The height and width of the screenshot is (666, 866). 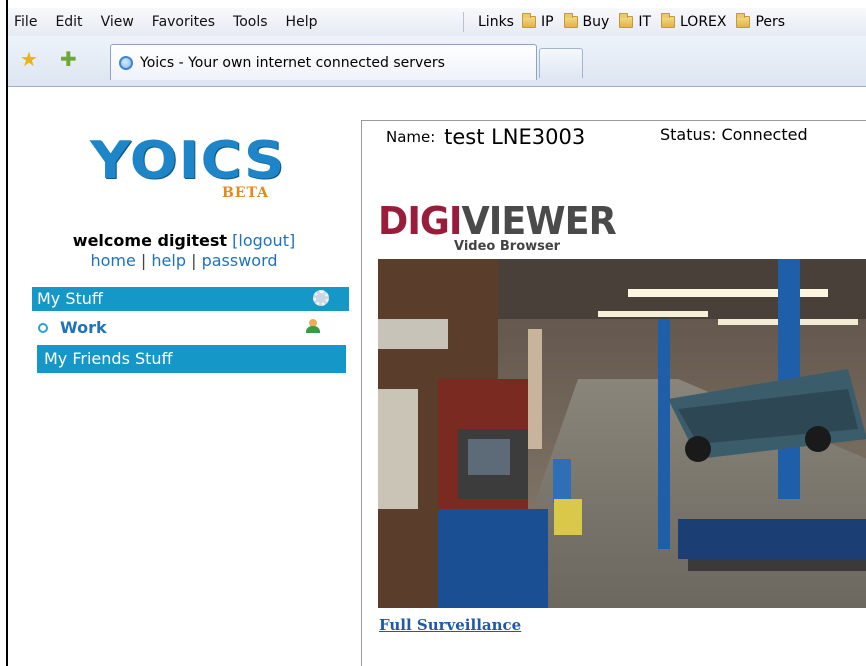 What do you see at coordinates (188, 161) in the screenshot?
I see `logo-text: YOICS` at bounding box center [188, 161].